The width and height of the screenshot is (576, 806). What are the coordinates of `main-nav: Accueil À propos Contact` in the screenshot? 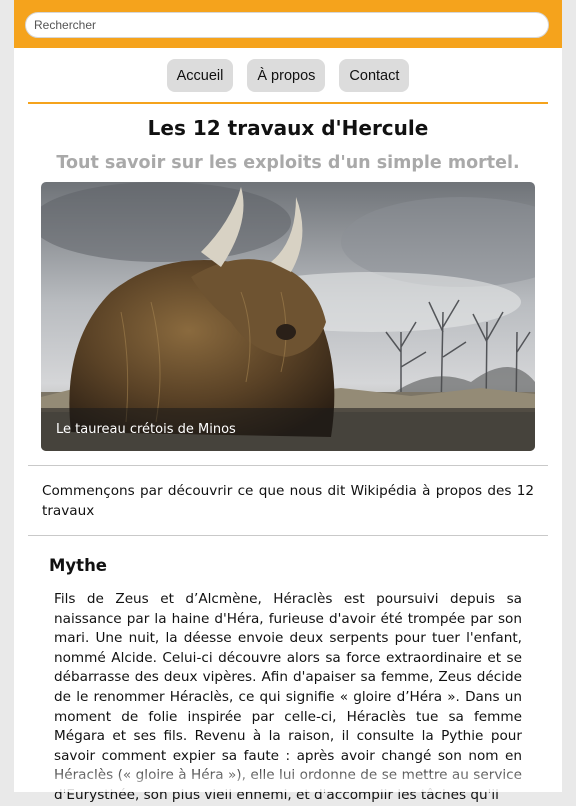 It's located at (288, 75).